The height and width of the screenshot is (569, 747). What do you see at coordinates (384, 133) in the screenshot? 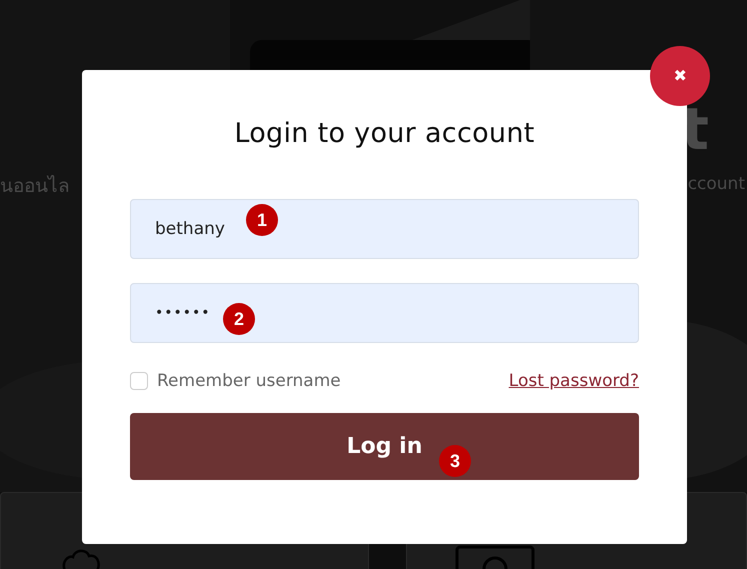
I see `dialog-title: Login to your account` at bounding box center [384, 133].